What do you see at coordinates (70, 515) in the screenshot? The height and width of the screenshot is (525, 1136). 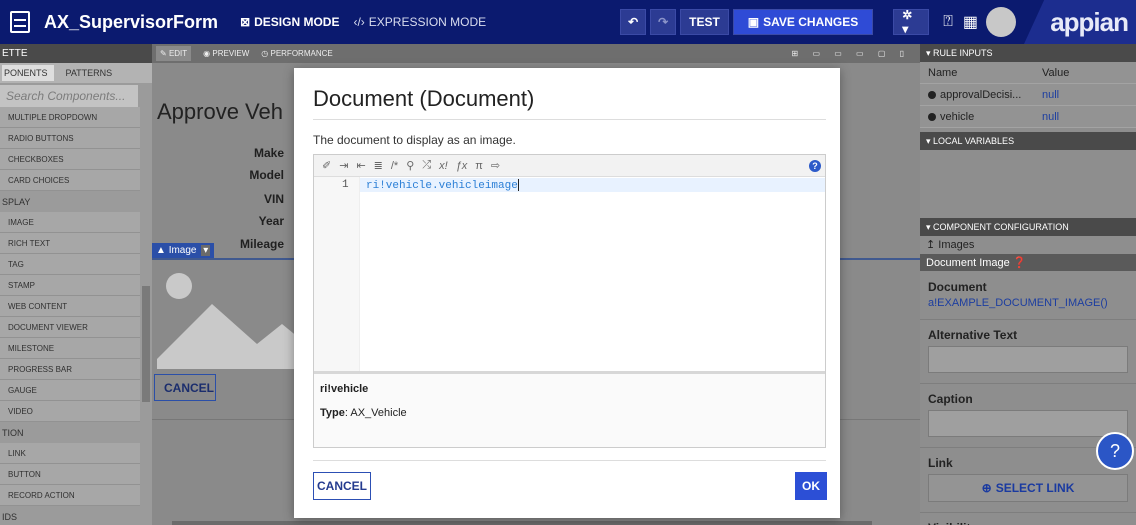 I see `palette-section-label: IDS` at bounding box center [70, 515].